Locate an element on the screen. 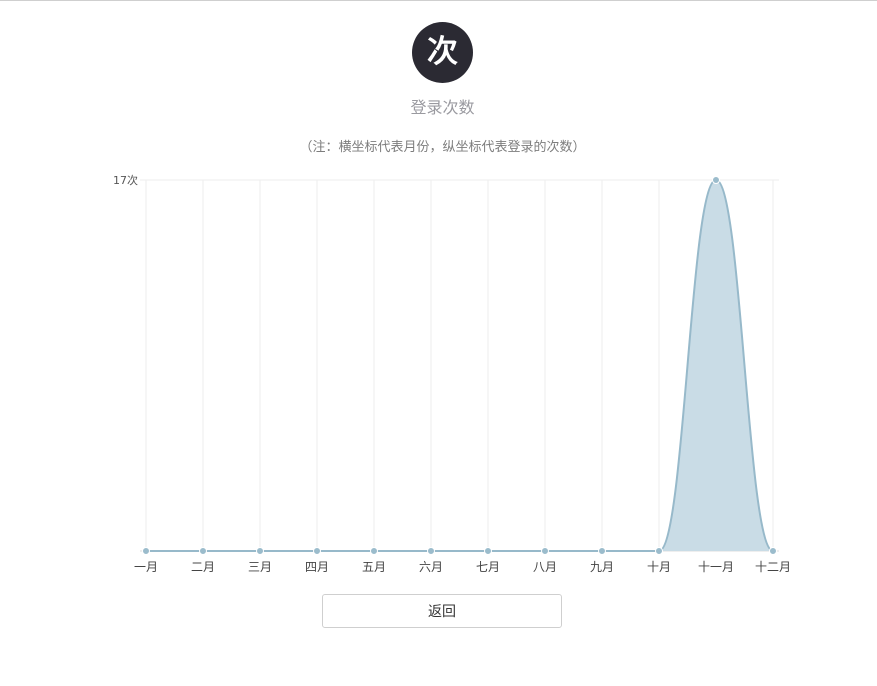  x-tick-label: 九月 is located at coordinates (602, 567).